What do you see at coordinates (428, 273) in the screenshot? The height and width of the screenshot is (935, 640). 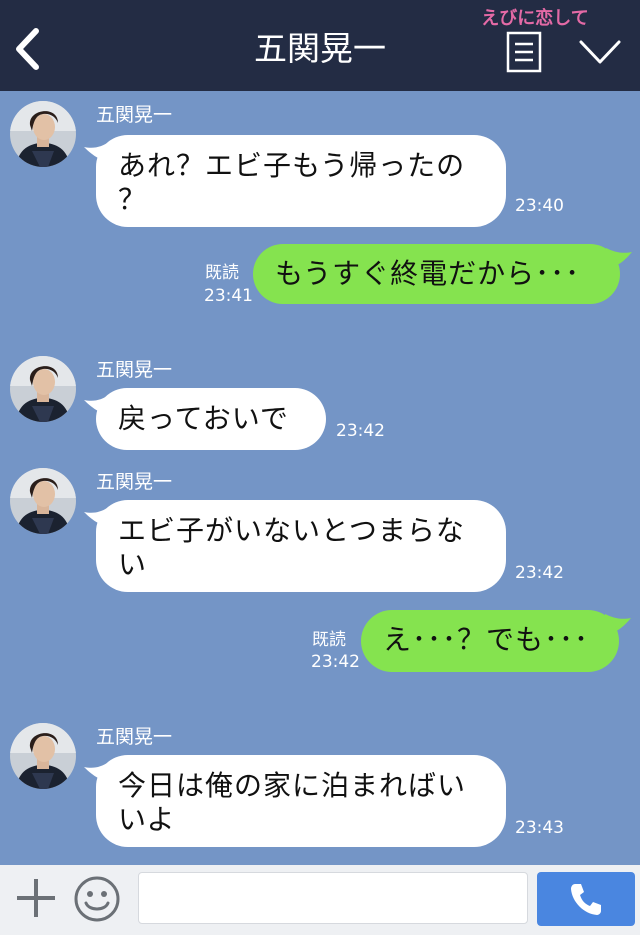 I see `message-text-line: もうすぐ終電だから･･･` at bounding box center [428, 273].